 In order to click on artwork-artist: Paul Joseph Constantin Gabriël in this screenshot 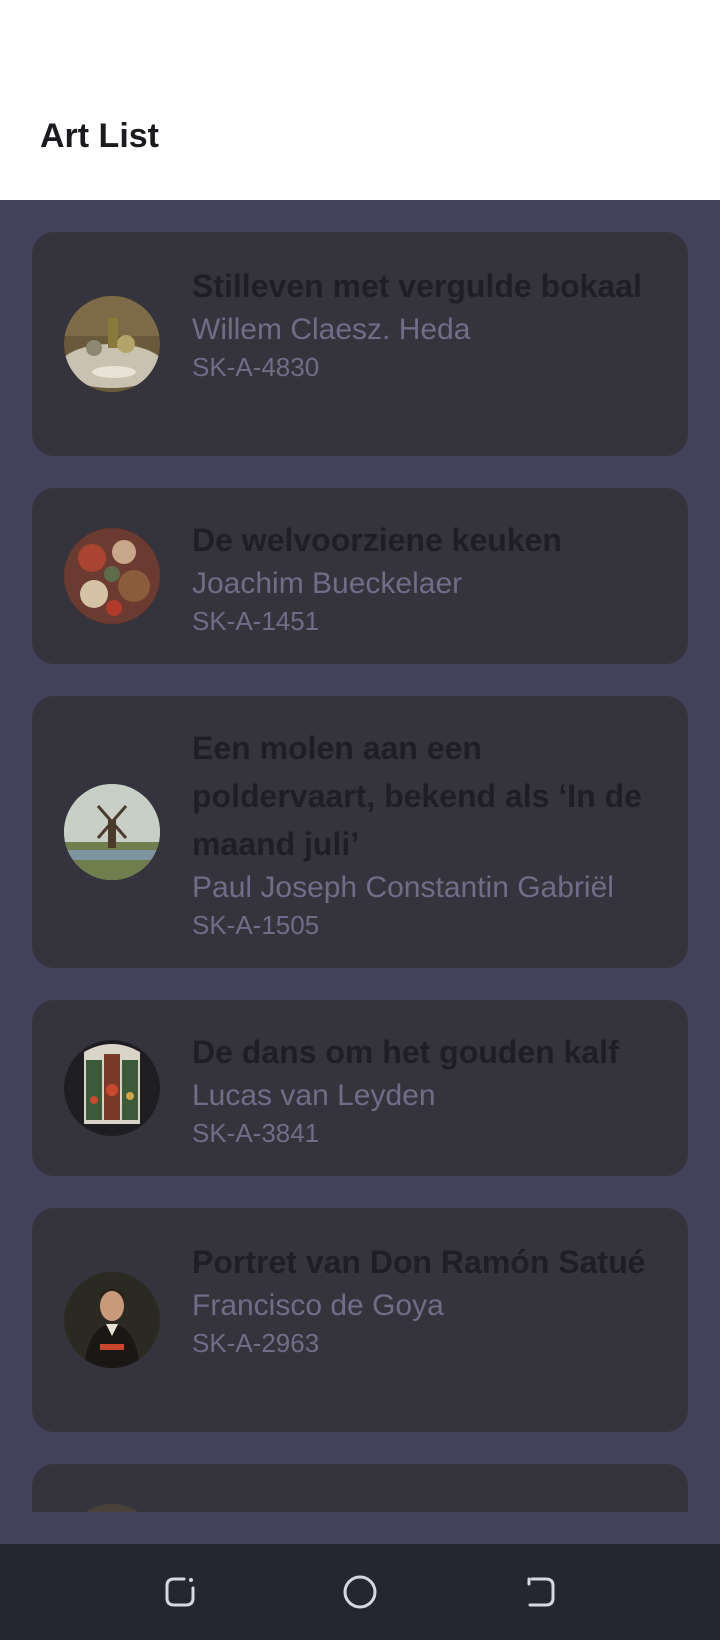, I will do `click(403, 887)`.